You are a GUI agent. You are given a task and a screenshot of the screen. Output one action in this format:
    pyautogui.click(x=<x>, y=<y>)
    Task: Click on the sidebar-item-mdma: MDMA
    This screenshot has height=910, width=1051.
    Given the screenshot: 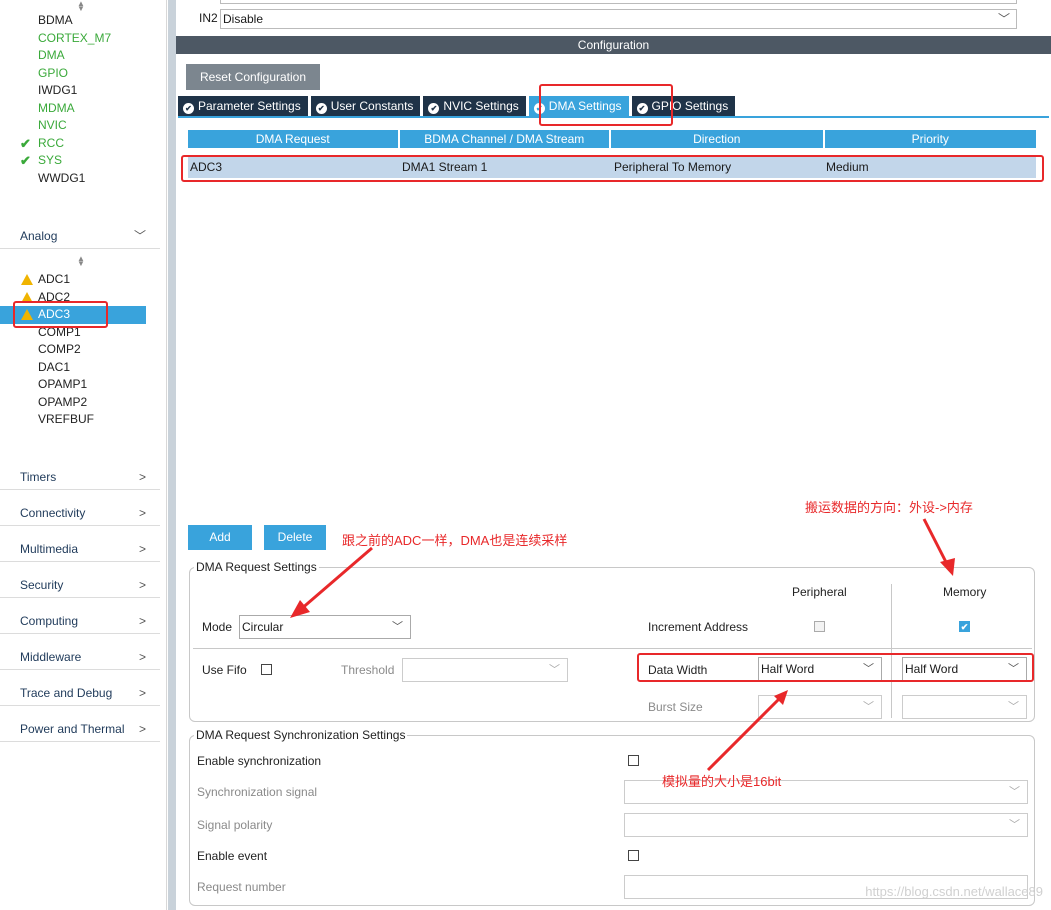 What is the action you would take?
    pyautogui.click(x=83, y=109)
    